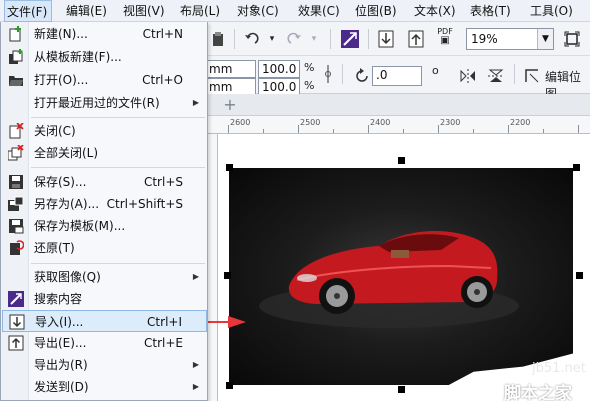  Describe the element at coordinates (104, 182) in the screenshot. I see `menu-item-save: 保存(S)... Ctrl+S` at that location.